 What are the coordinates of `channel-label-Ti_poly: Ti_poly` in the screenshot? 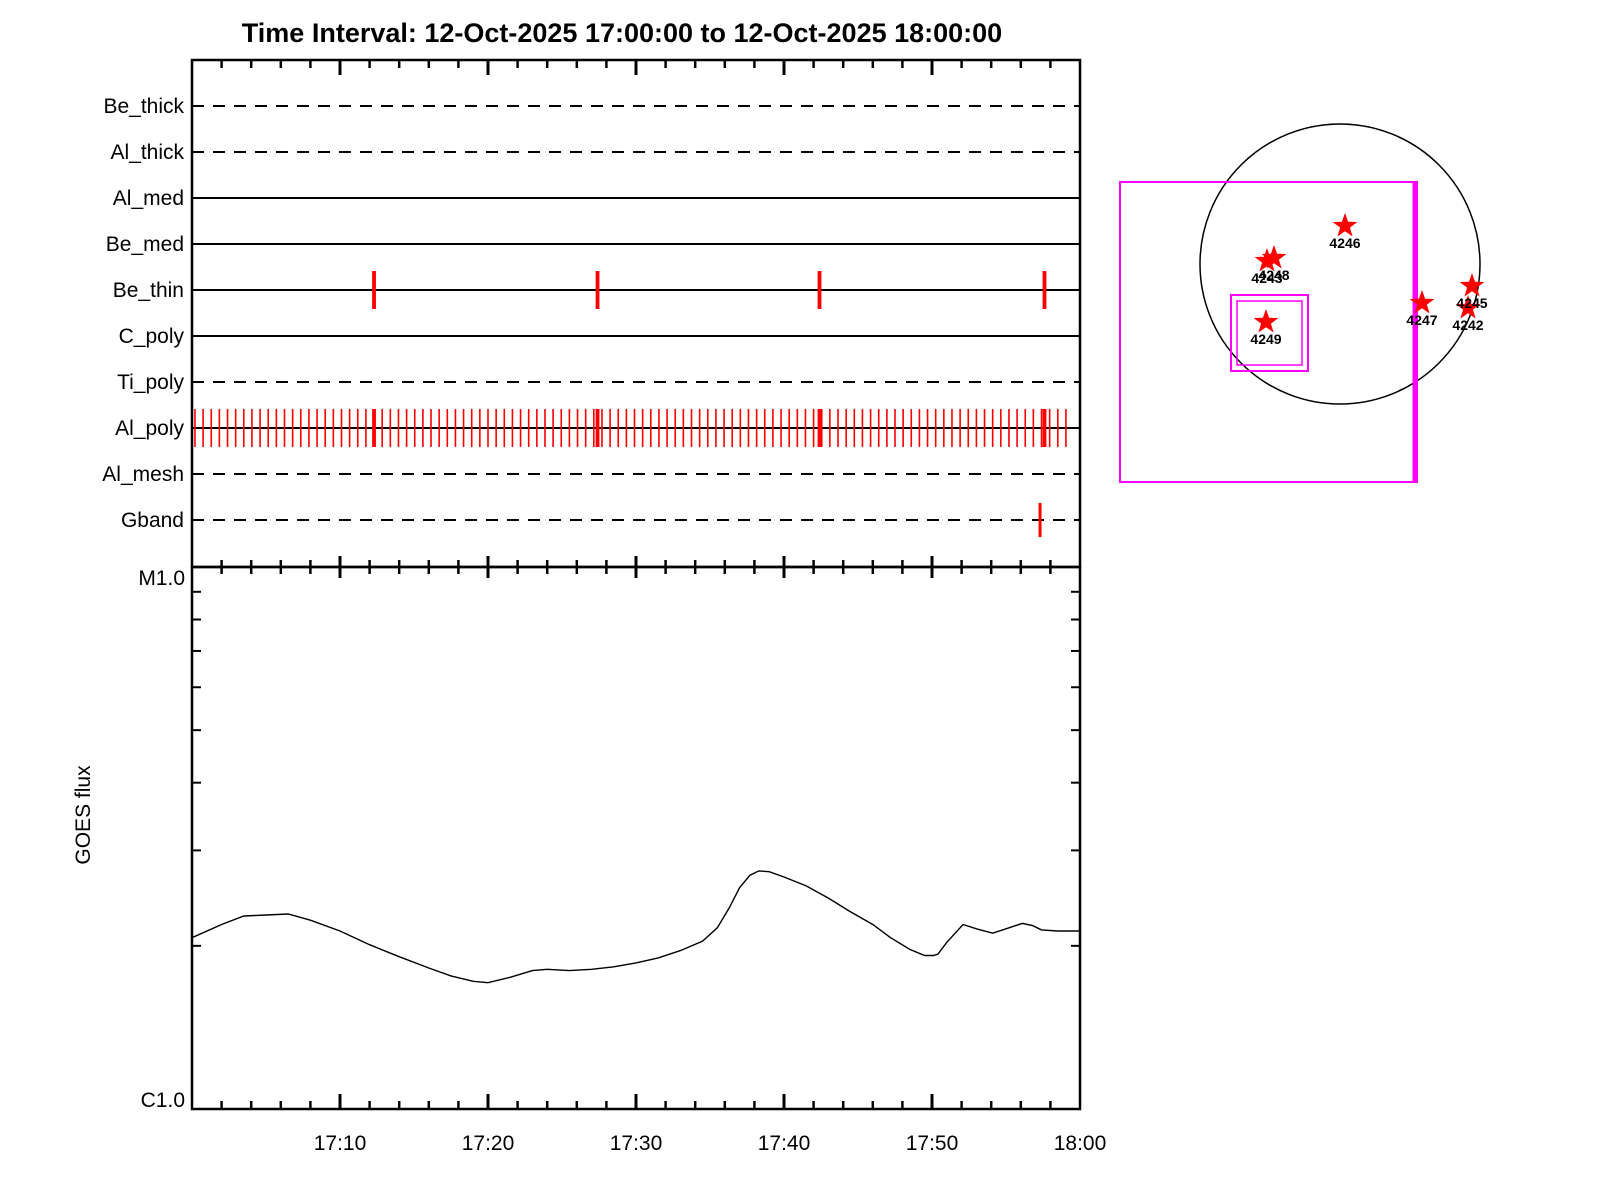 It's located at (150, 382).